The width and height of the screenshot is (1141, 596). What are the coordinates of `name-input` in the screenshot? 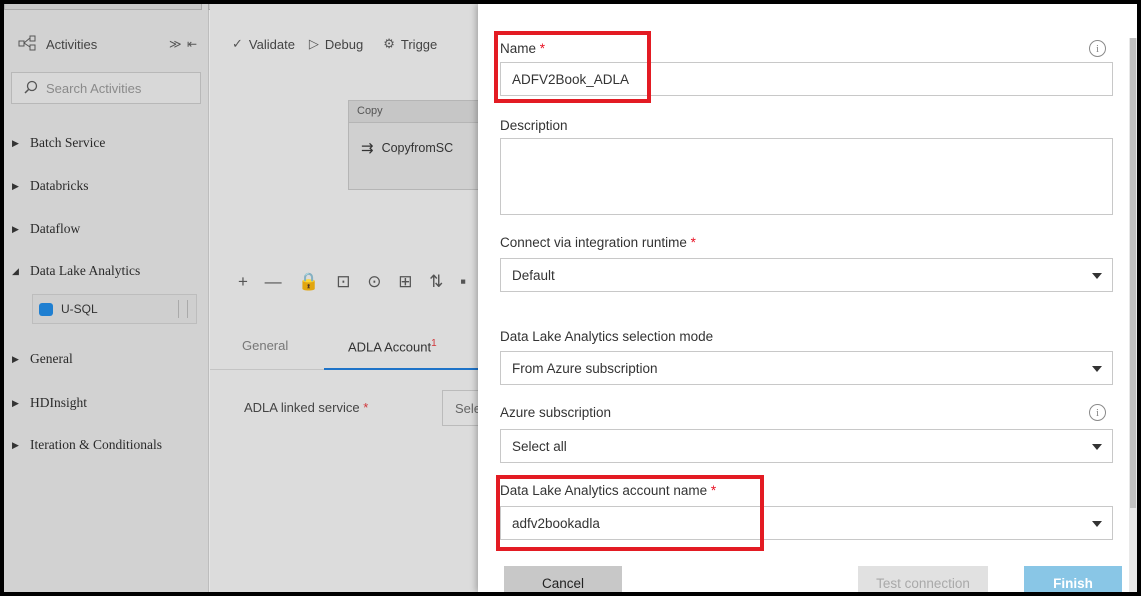 It's located at (806, 79).